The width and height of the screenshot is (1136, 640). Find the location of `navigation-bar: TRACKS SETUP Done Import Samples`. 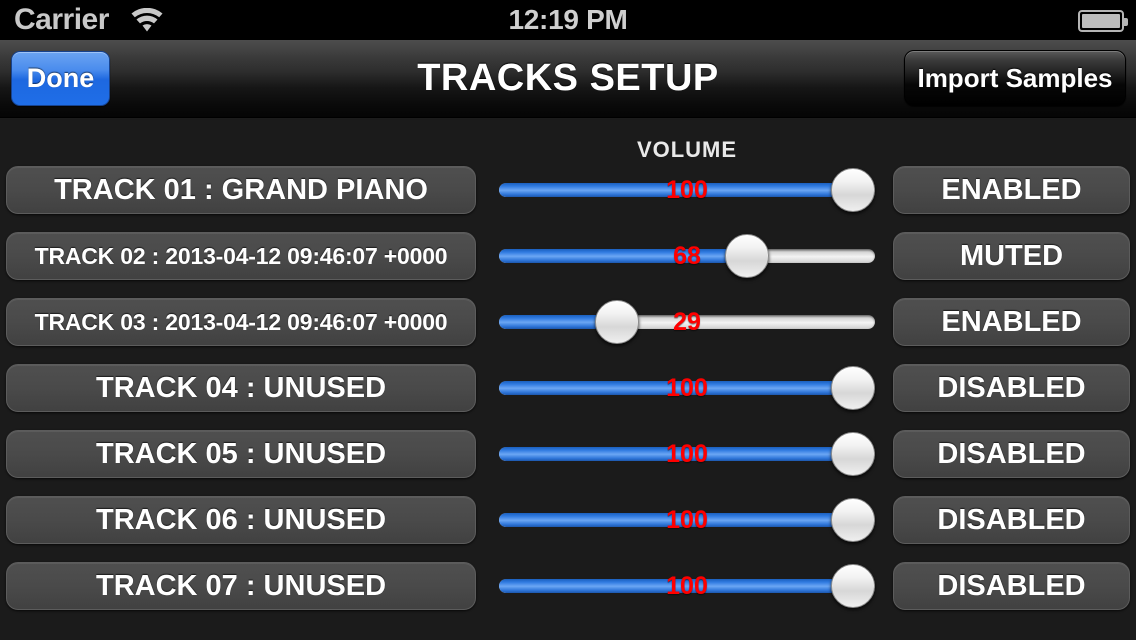

navigation-bar: TRACKS SETUP Done Import Samples is located at coordinates (568, 79).